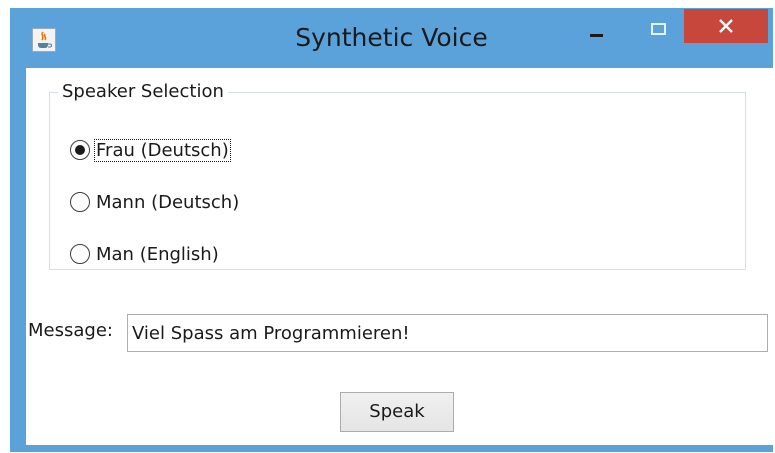 Image resolution: width=775 pixels, height=453 pixels. Describe the element at coordinates (162, 150) in the screenshot. I see `radio-label: Frau (Deutsch)` at that location.